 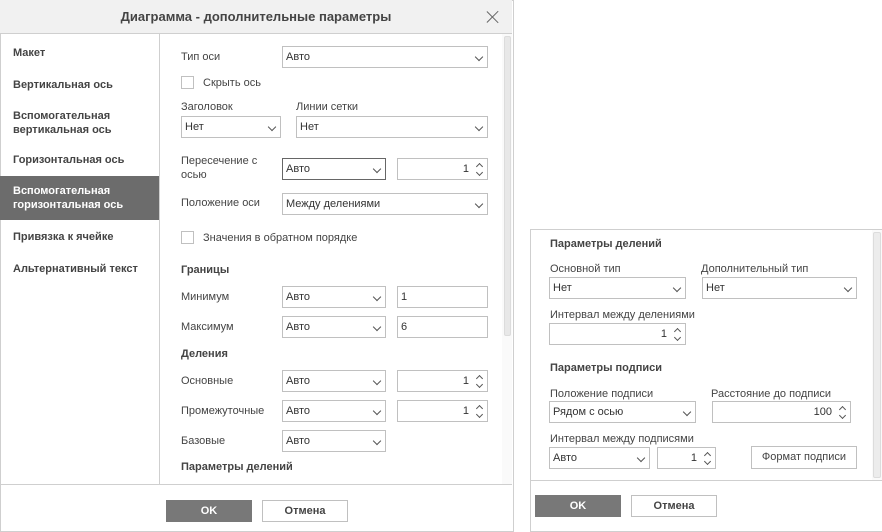 I want to click on axis-title-select: Нет, so click(x=231, y=127).